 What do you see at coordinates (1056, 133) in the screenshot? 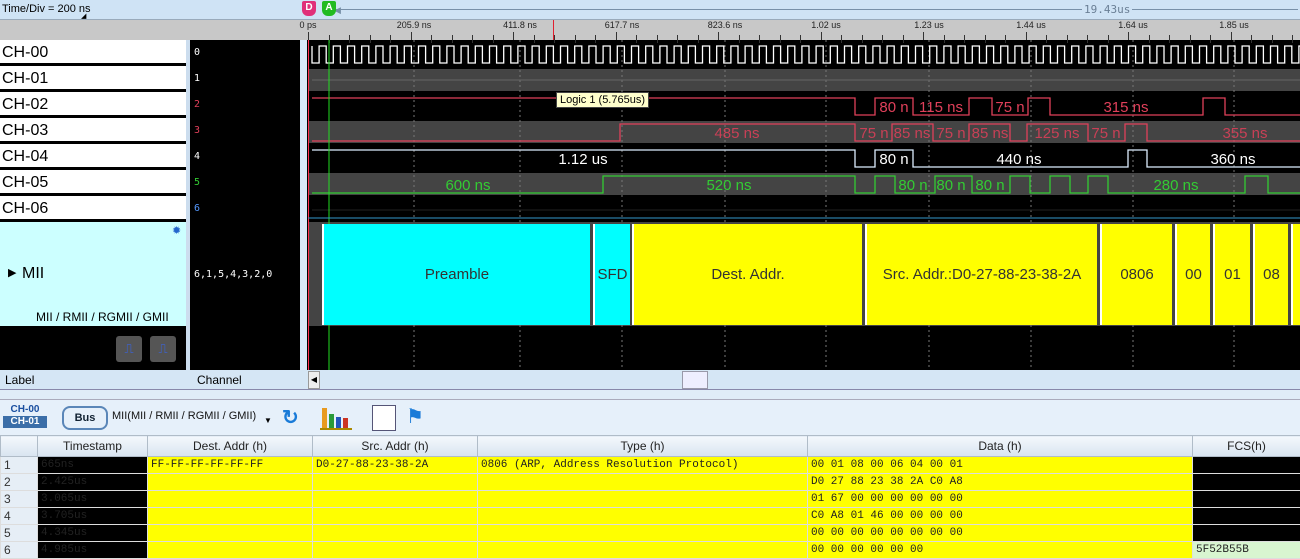
I see `pulse-width-label: 125 ns` at bounding box center [1056, 133].